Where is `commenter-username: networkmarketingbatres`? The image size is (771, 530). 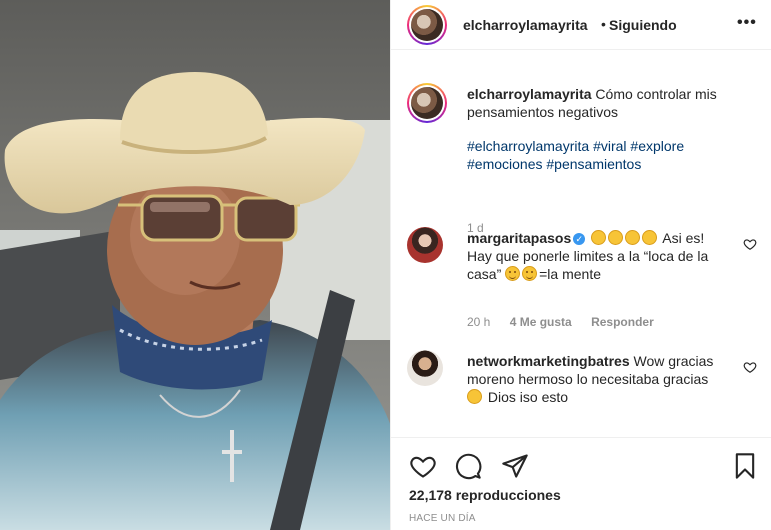 commenter-username: networkmarketingbatres is located at coordinates (548, 361).